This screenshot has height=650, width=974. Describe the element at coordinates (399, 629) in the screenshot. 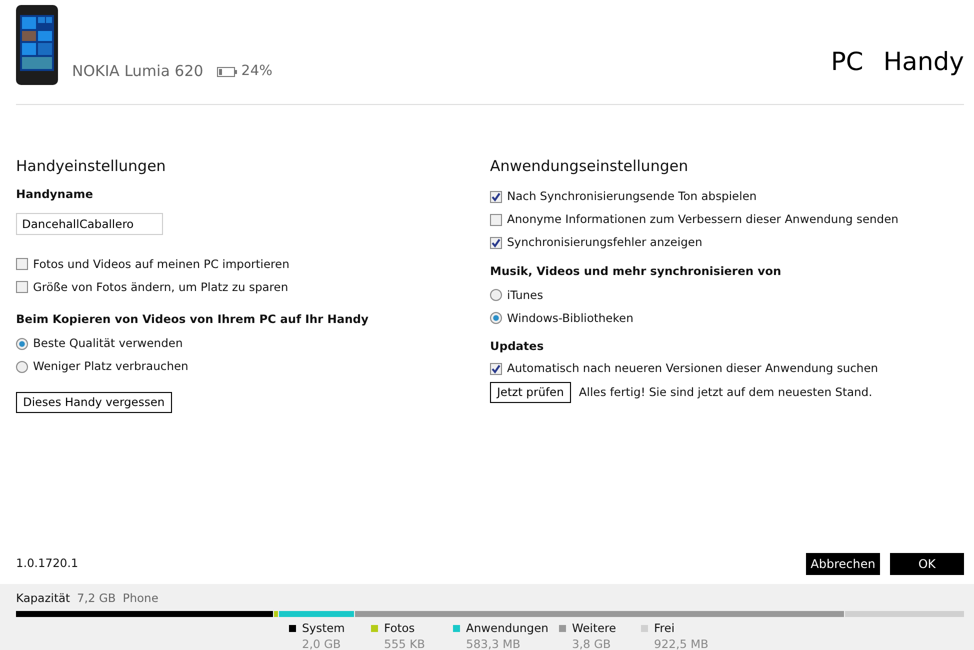

I see `legend-label: Fotos` at that location.